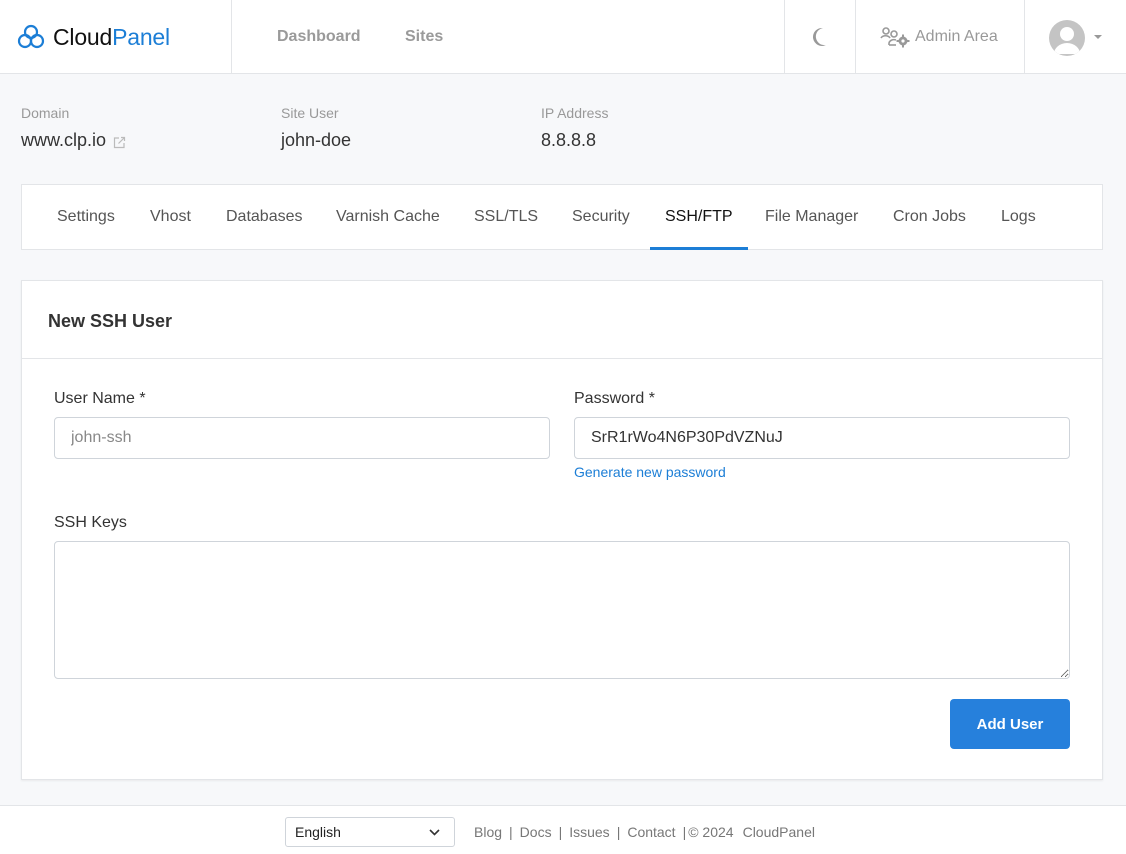 This screenshot has height=854, width=1126. Describe the element at coordinates (699, 217) in the screenshot. I see `tab-ssh-ftp: SSH/FTP` at that location.